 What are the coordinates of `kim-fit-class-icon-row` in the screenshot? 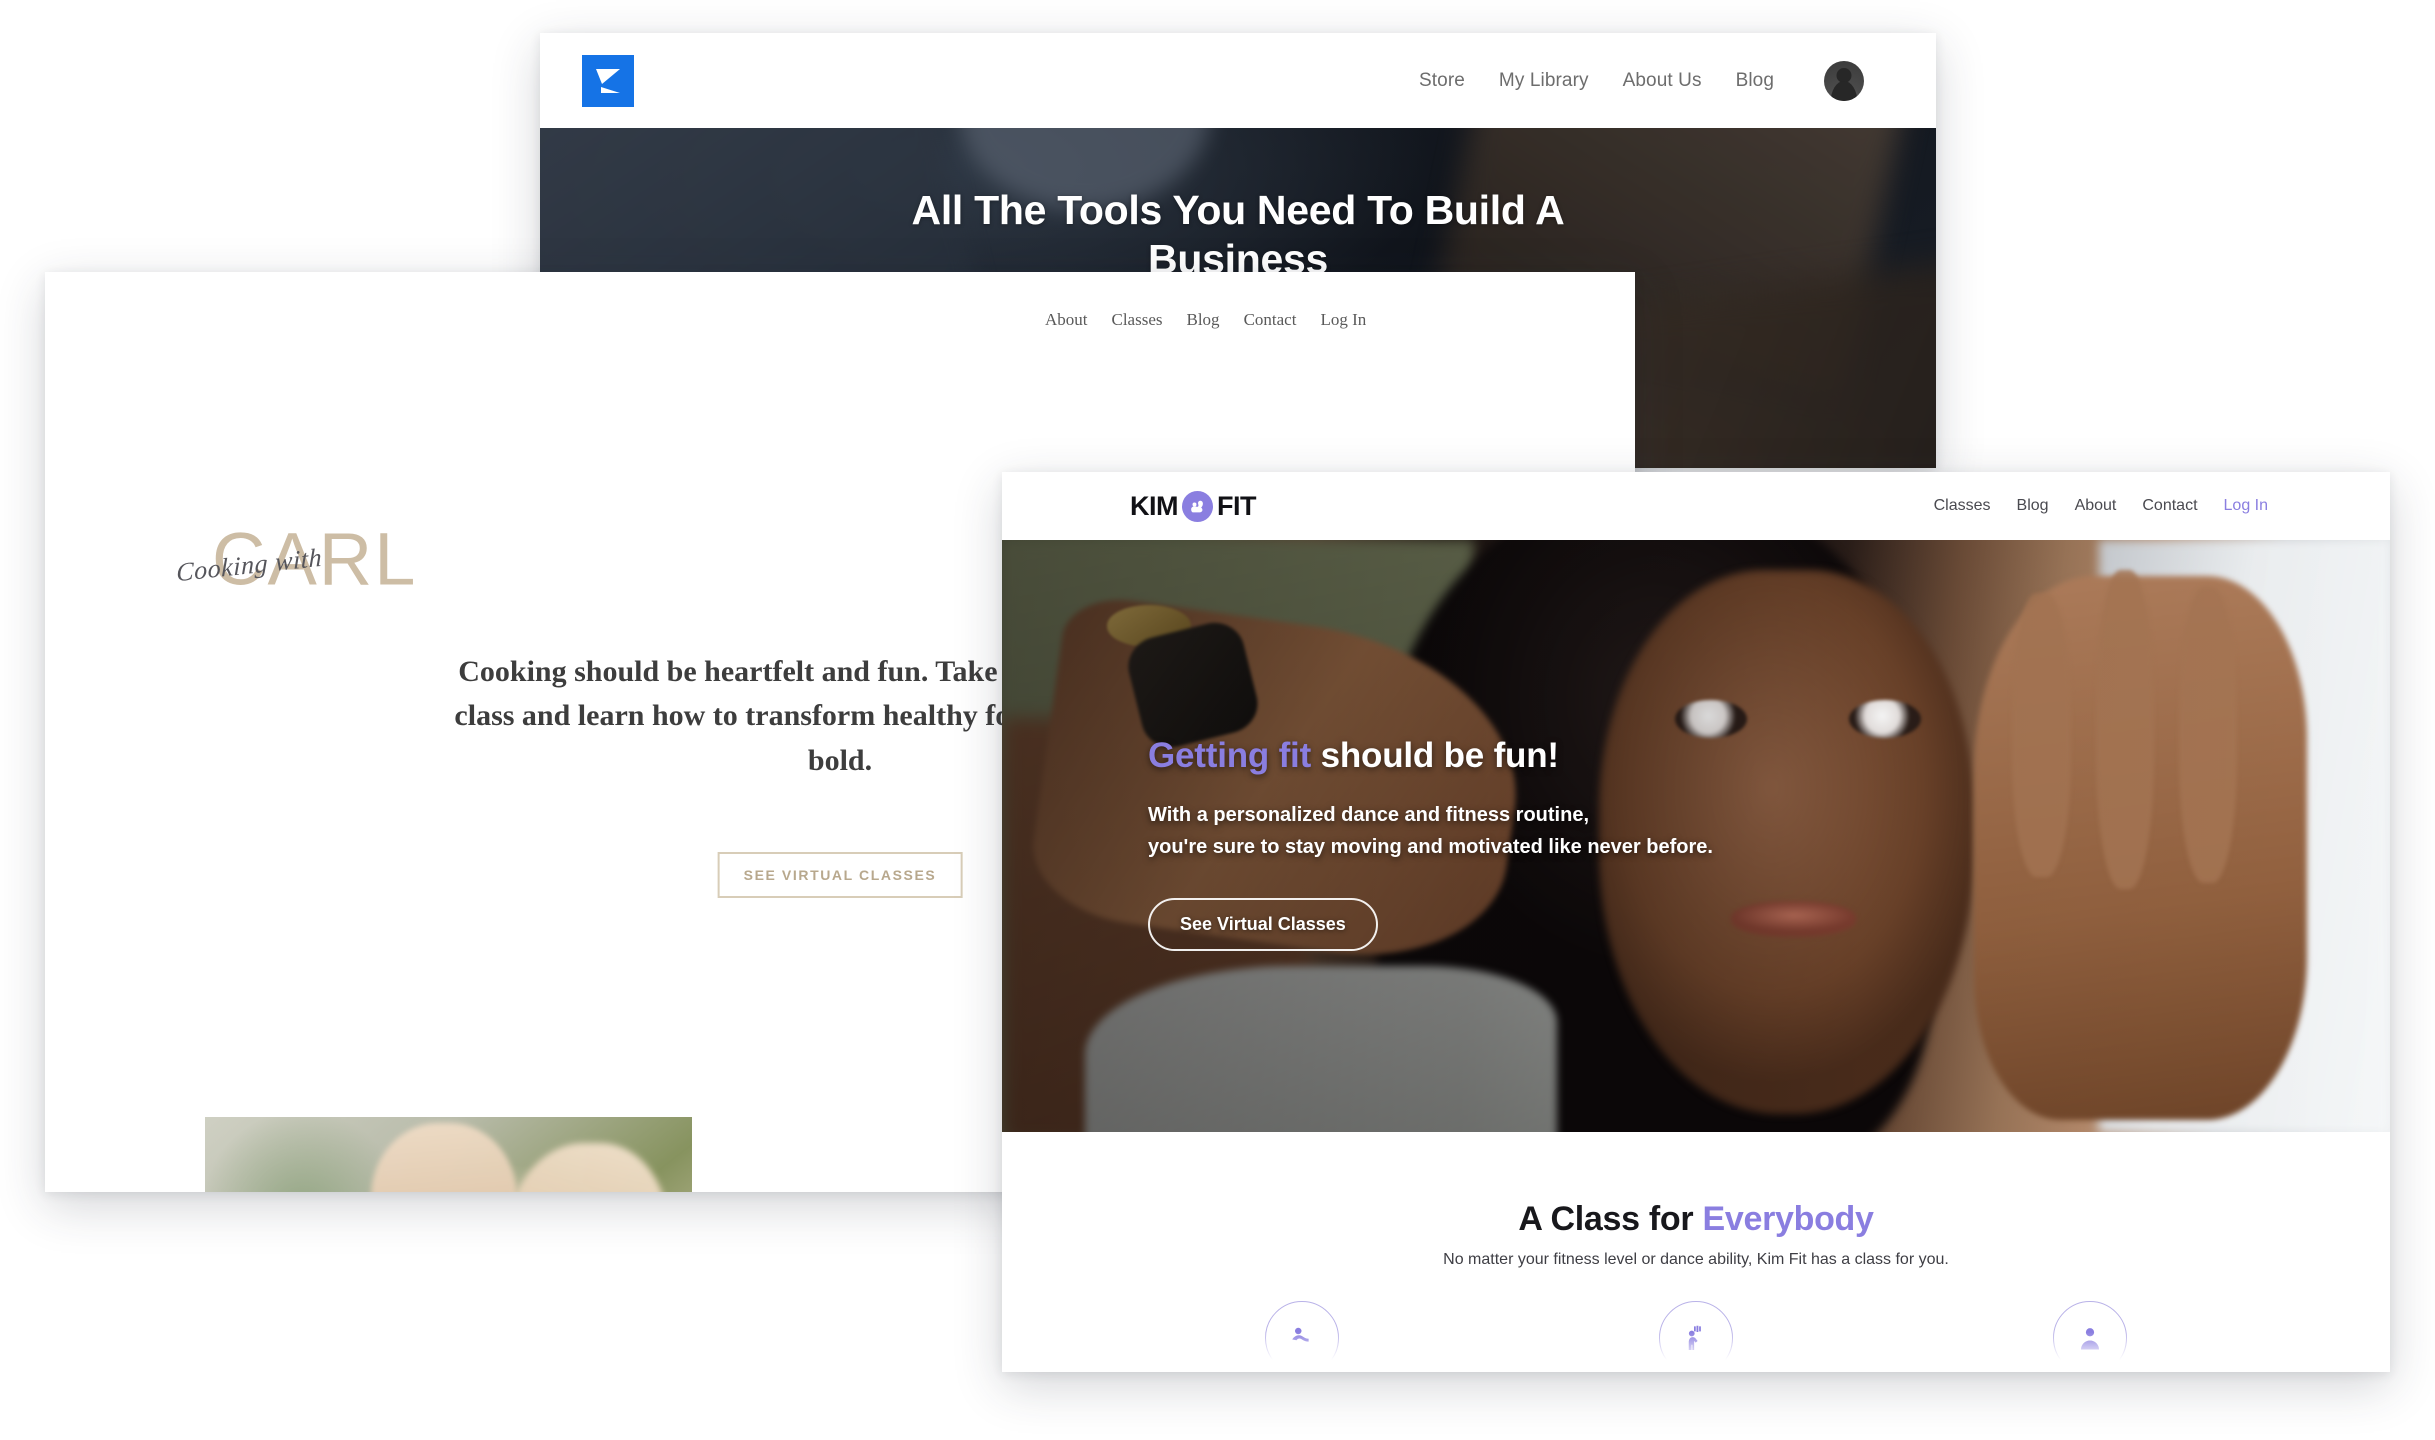 It's located at (1696, 1336).